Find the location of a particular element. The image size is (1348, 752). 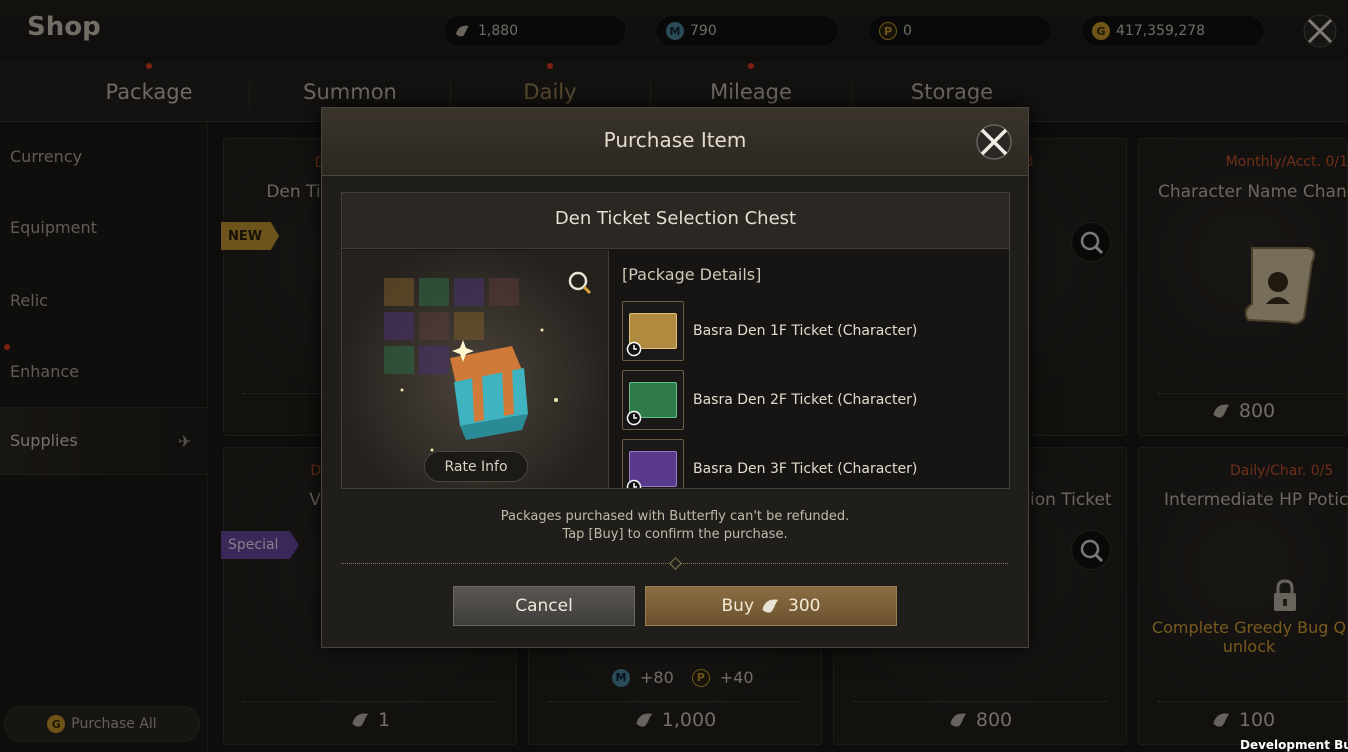

package-item-name: Basra Den 1F Ticket (Character) is located at coordinates (805, 331).